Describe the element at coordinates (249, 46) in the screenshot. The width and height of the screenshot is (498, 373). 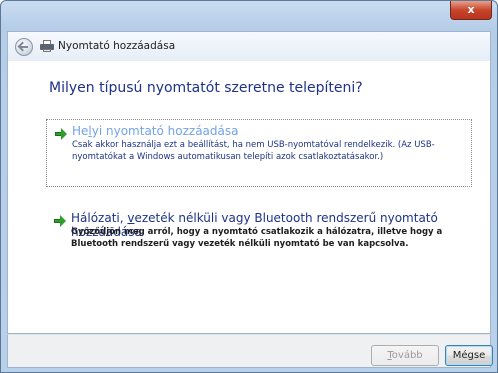
I see `wizard-header: Nyomtató hozzáadása` at that location.